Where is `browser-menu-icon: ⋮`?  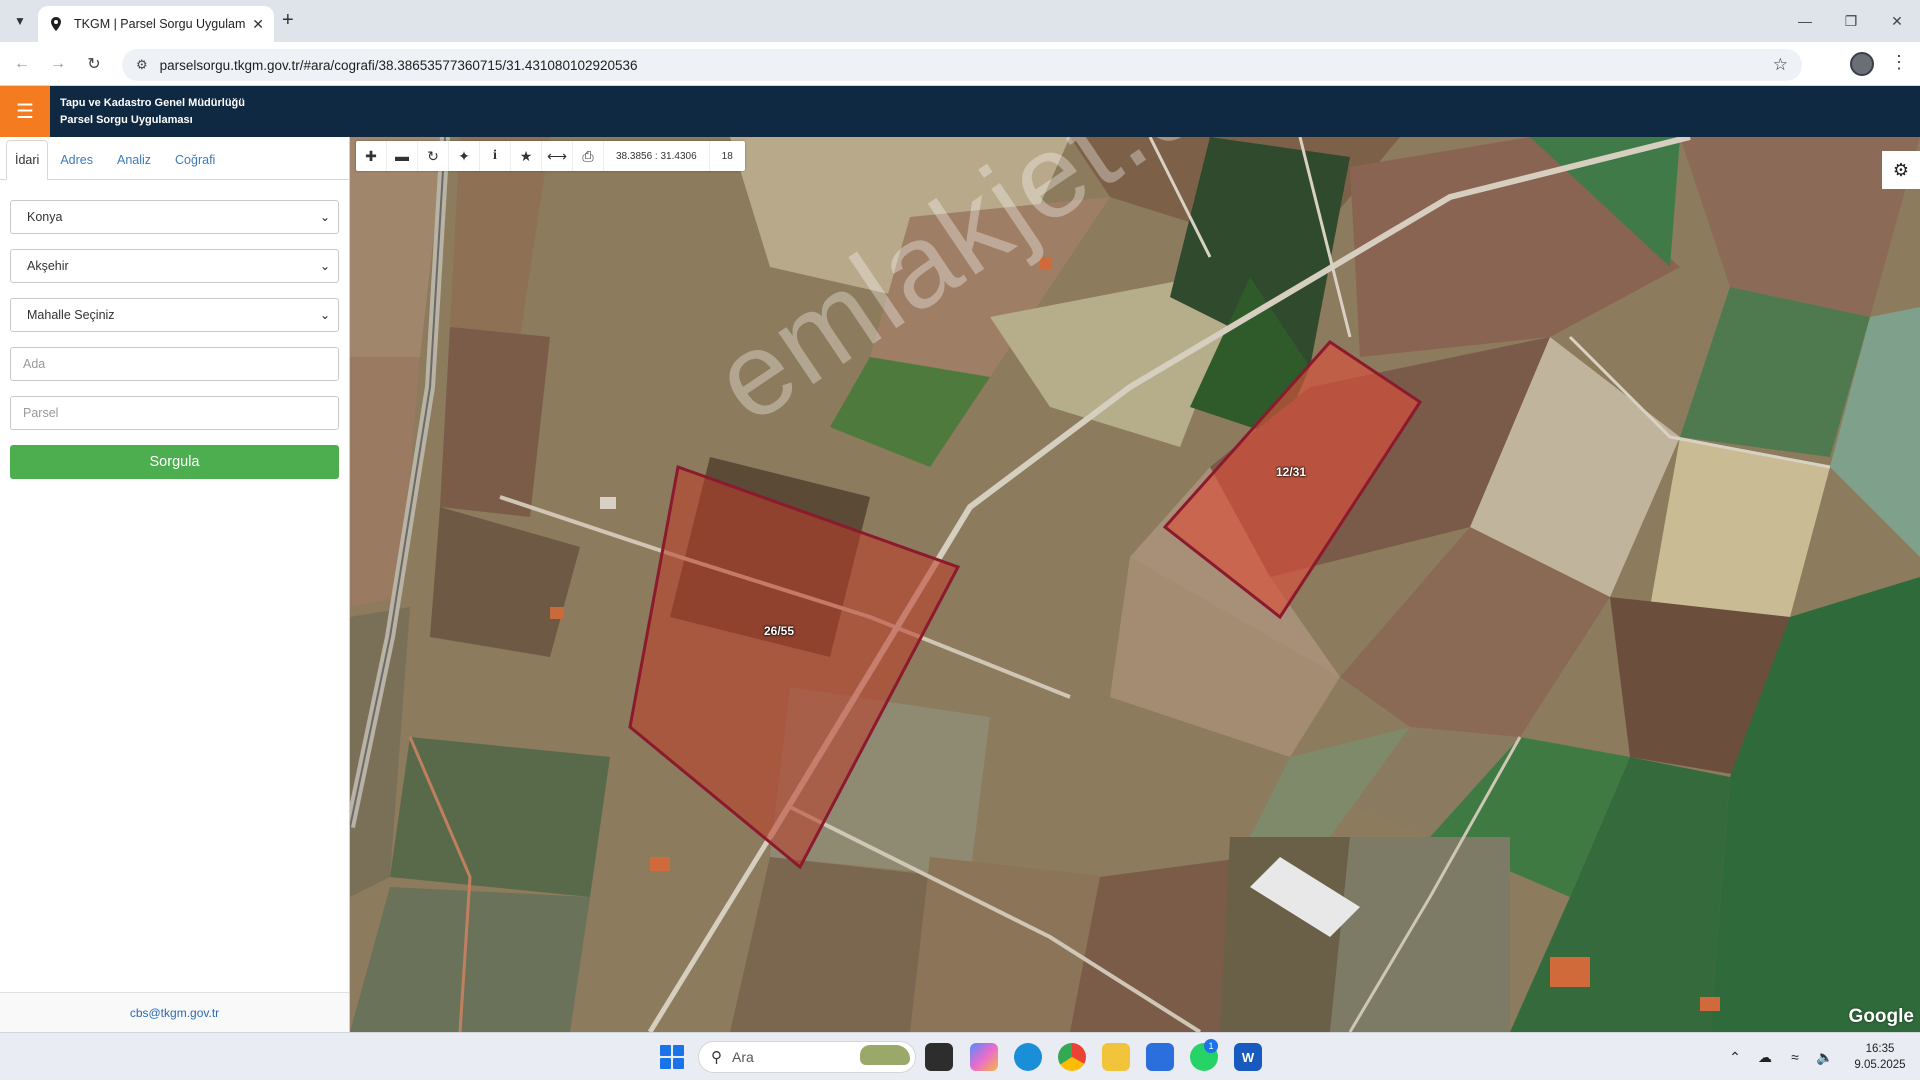 browser-menu-icon: ⋮ is located at coordinates (1899, 62).